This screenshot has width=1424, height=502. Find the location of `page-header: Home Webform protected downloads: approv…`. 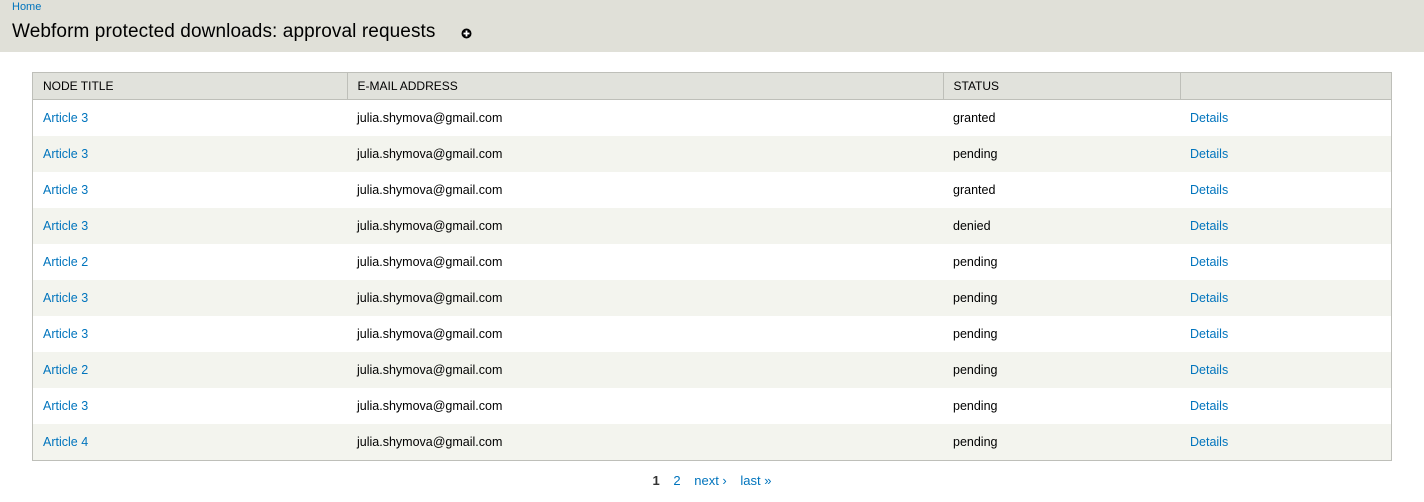

page-header: Home Webform protected downloads: approv… is located at coordinates (712, 26).